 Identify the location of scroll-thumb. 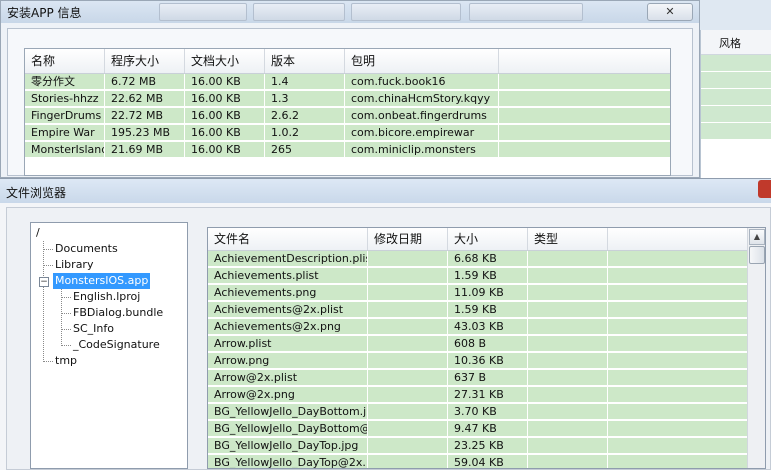
(757, 255).